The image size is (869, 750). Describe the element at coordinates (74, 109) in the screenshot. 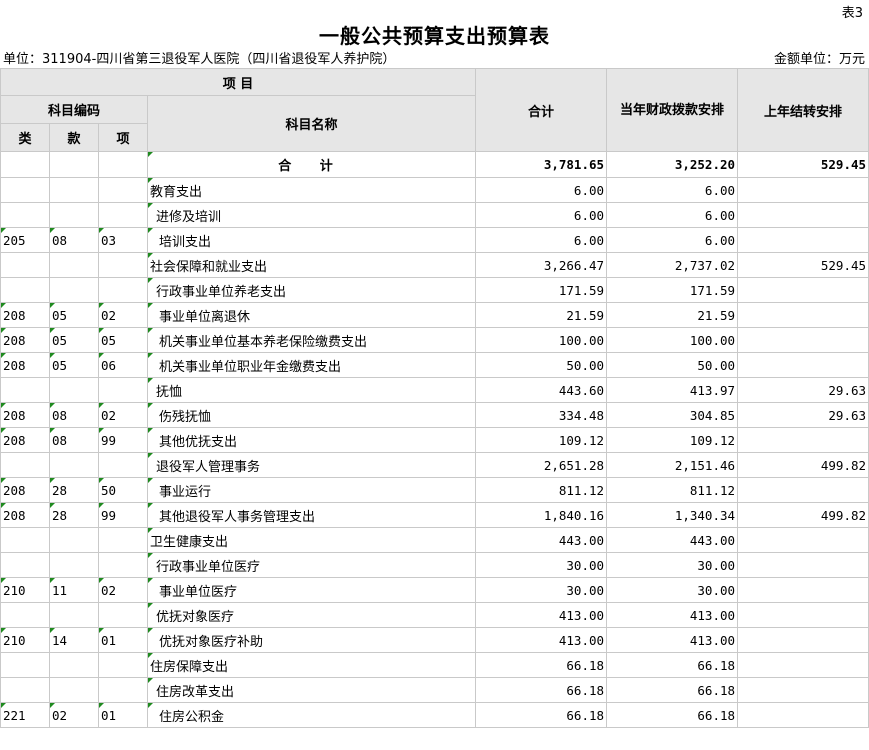

I see `header-code: 科目编码` at that location.